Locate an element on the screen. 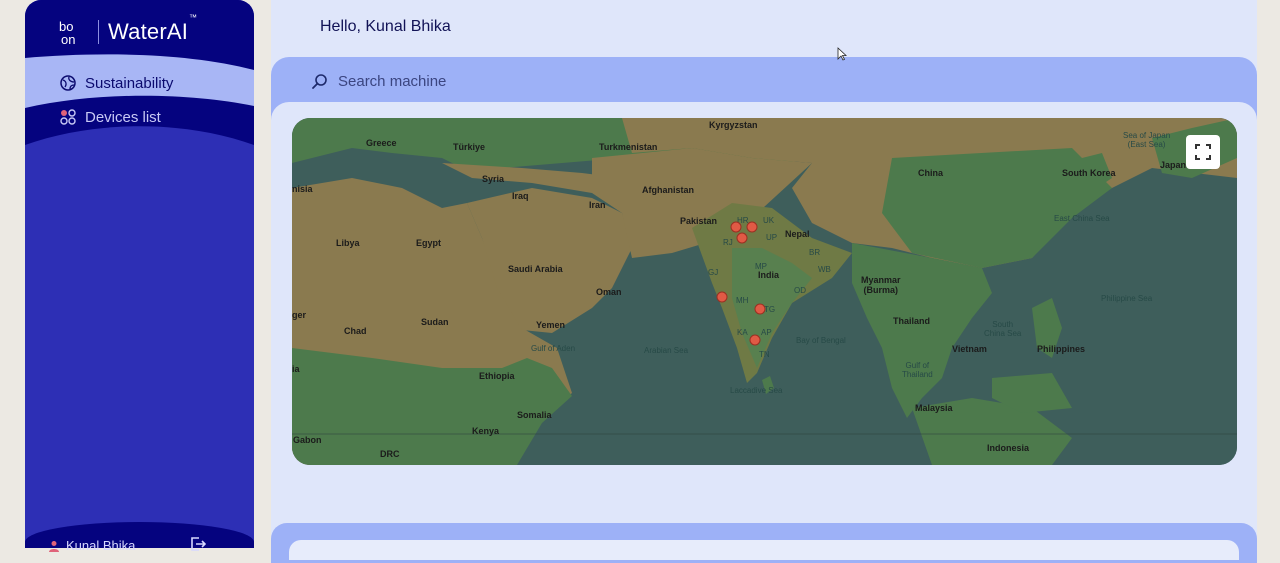 The image size is (1280, 563). brand: bo on WaterAI™ is located at coordinates (128, 29).